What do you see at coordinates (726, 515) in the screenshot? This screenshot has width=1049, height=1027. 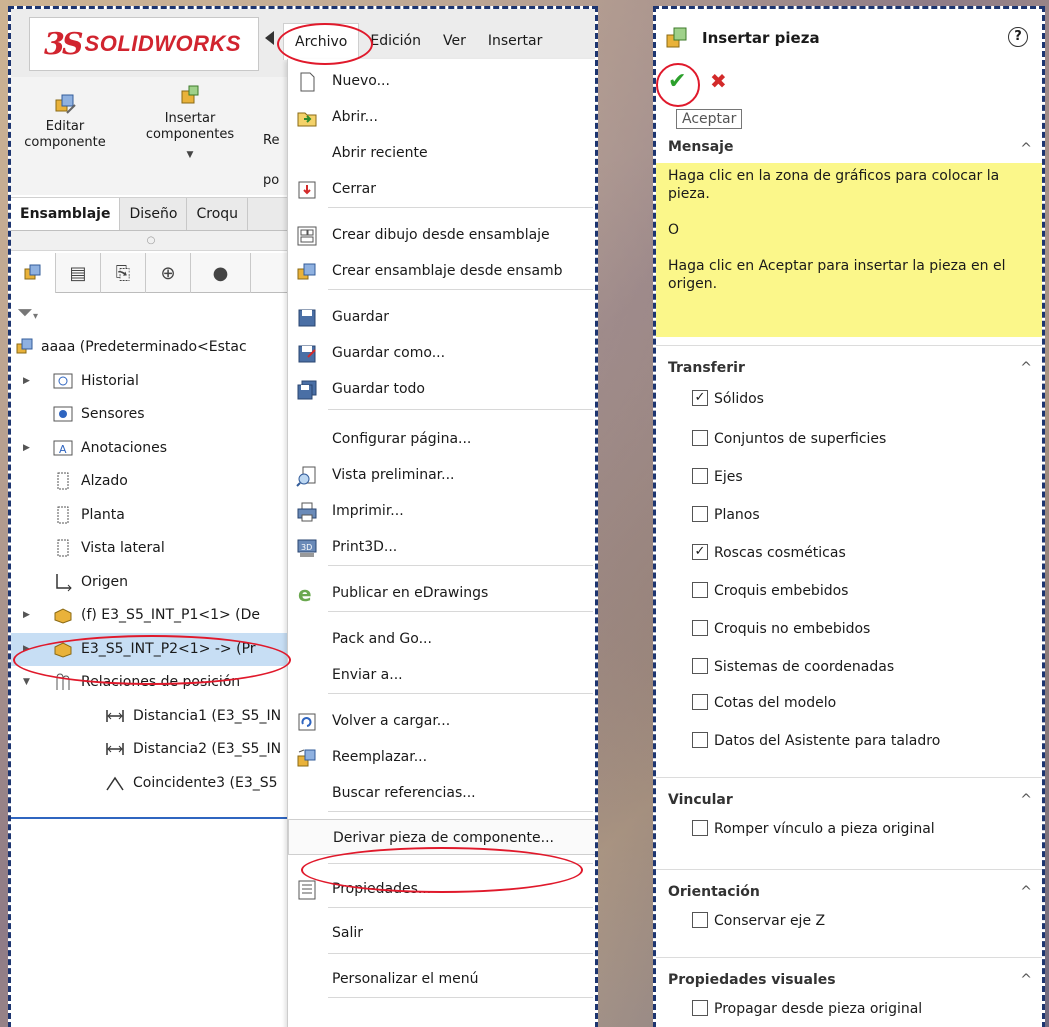 I see `transfer-checkbox: Planos` at bounding box center [726, 515].